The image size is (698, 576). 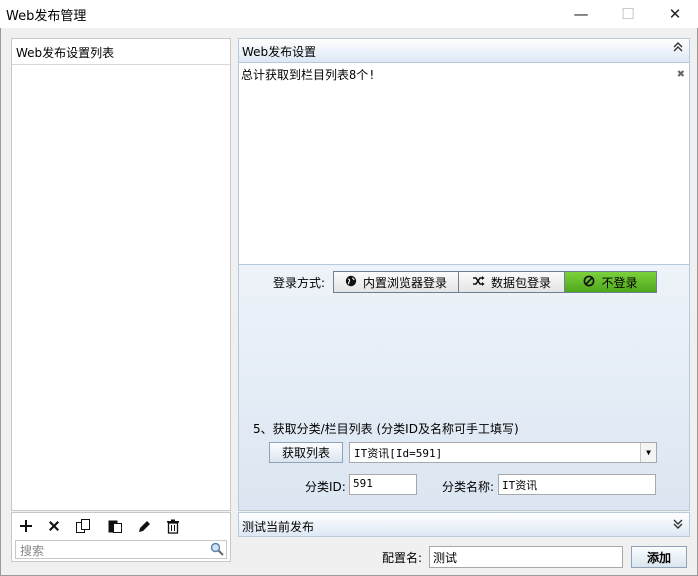 I want to click on category-name-label: 分类名称:, so click(x=468, y=487).